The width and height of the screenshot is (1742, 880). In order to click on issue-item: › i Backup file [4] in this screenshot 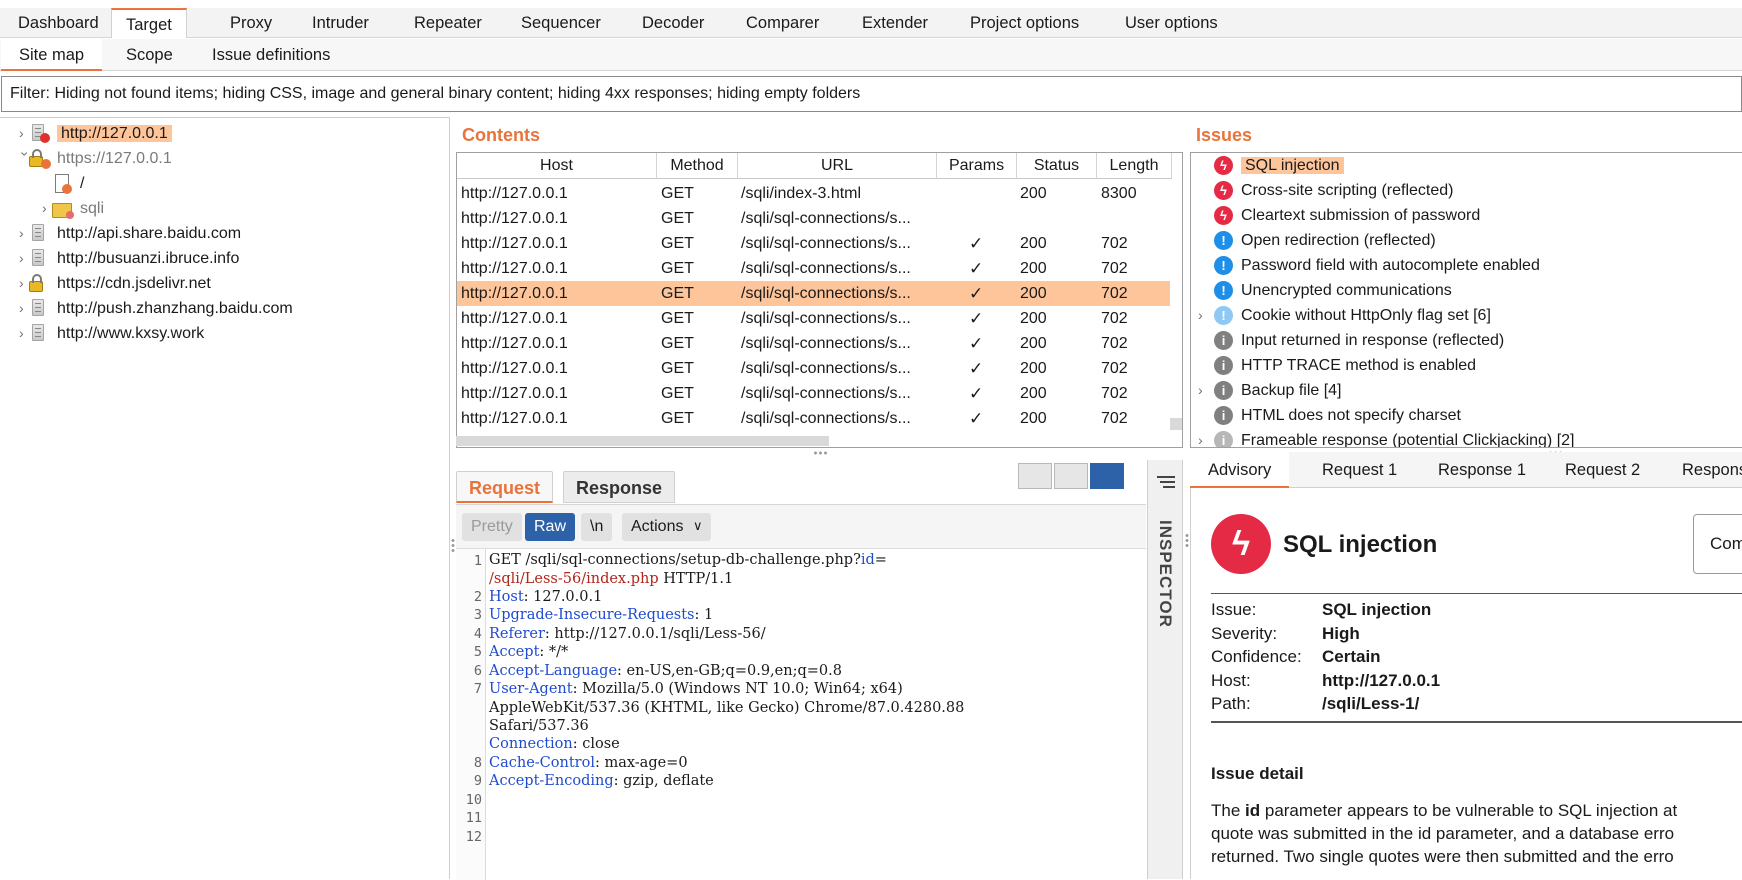, I will do `click(1270, 390)`.